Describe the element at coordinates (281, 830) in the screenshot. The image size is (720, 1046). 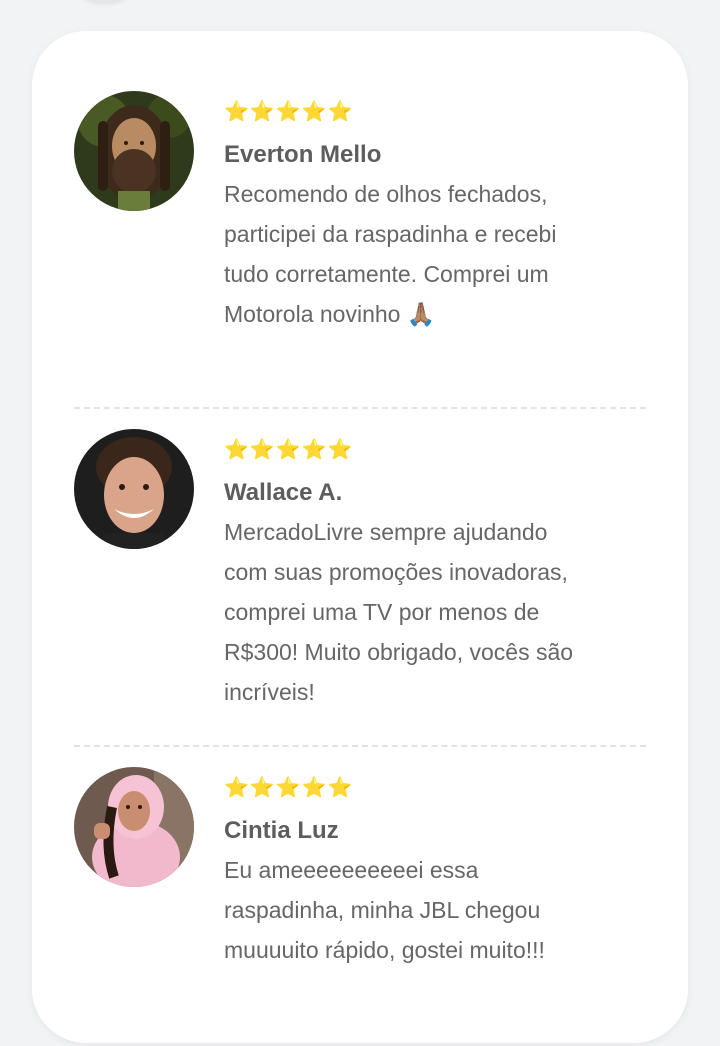
I see `reviewer-name: Cintia Luz` at that location.